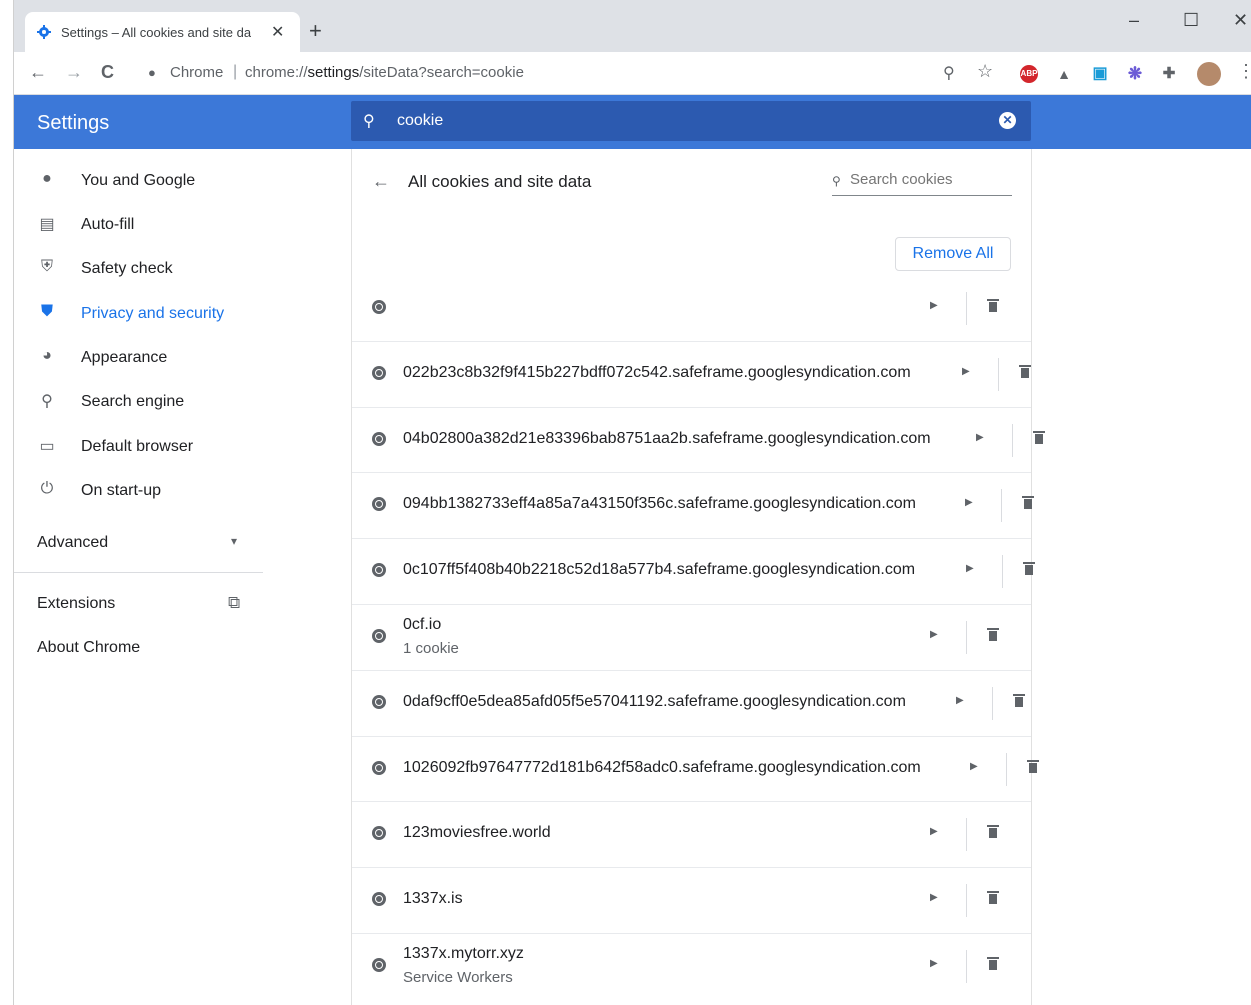  Describe the element at coordinates (138, 313) in the screenshot. I see `sidebar-item-privacy-and-security: ⛊ Privacy and security` at that location.